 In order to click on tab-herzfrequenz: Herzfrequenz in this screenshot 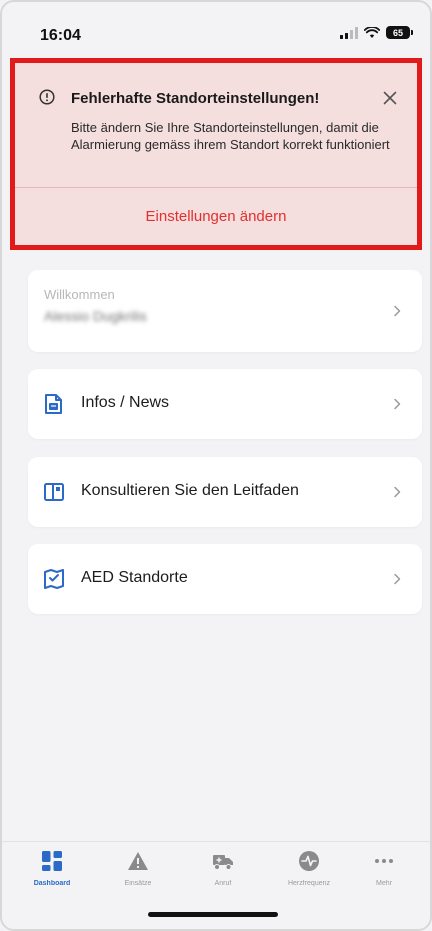, I will do `click(309, 874)`.